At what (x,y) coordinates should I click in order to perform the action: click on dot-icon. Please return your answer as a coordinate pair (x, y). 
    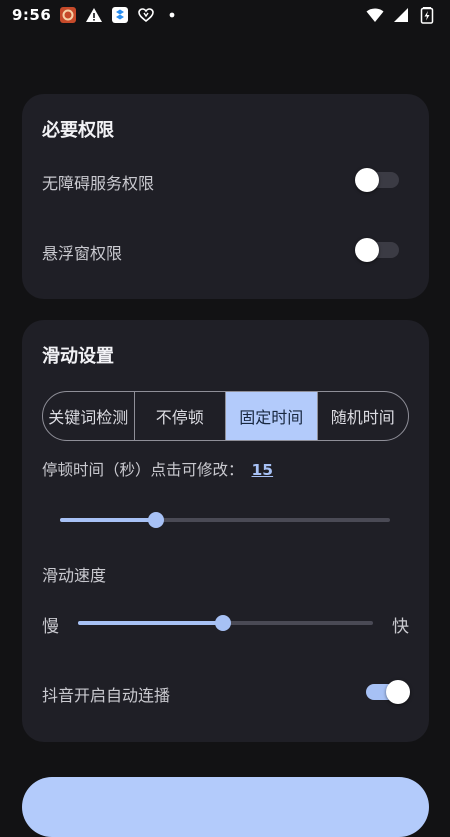
    Looking at the image, I should click on (172, 15).